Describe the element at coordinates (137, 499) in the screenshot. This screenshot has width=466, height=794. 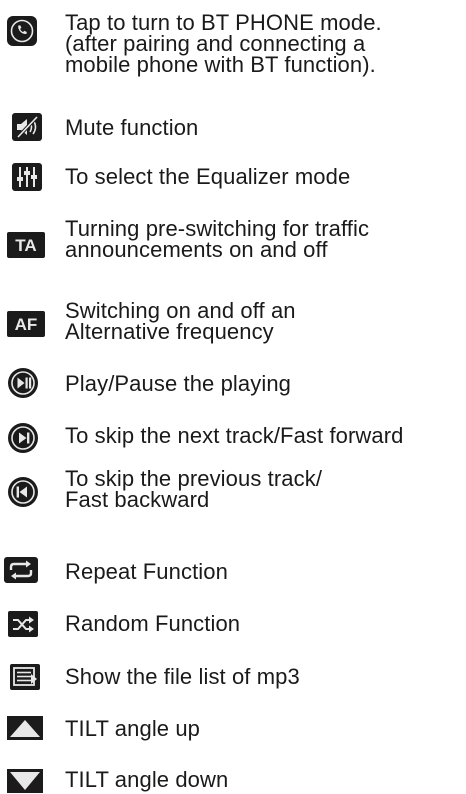
I see `item-text-line: Fast backward` at that location.